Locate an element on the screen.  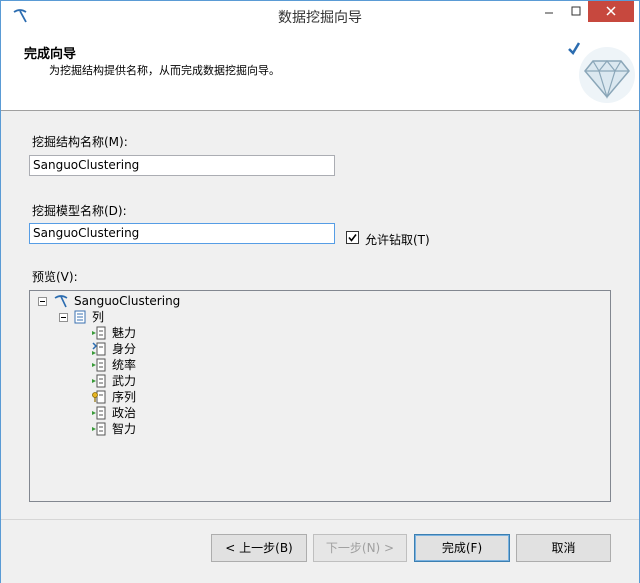
tree-column-item: 智力 is located at coordinates (124, 429).